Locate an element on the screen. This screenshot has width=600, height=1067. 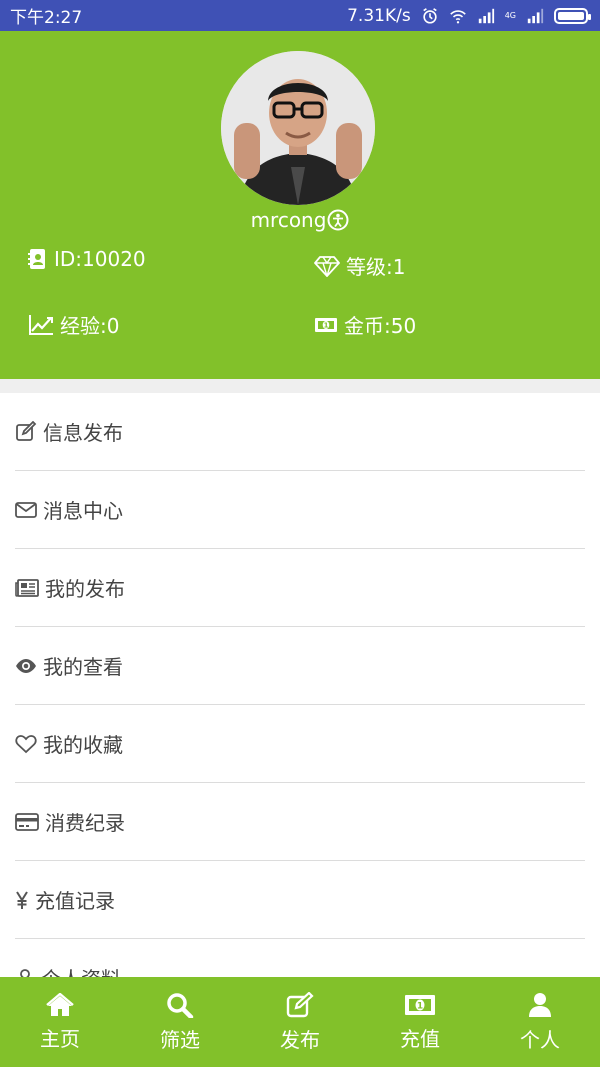
avatar is located at coordinates (298, 128).